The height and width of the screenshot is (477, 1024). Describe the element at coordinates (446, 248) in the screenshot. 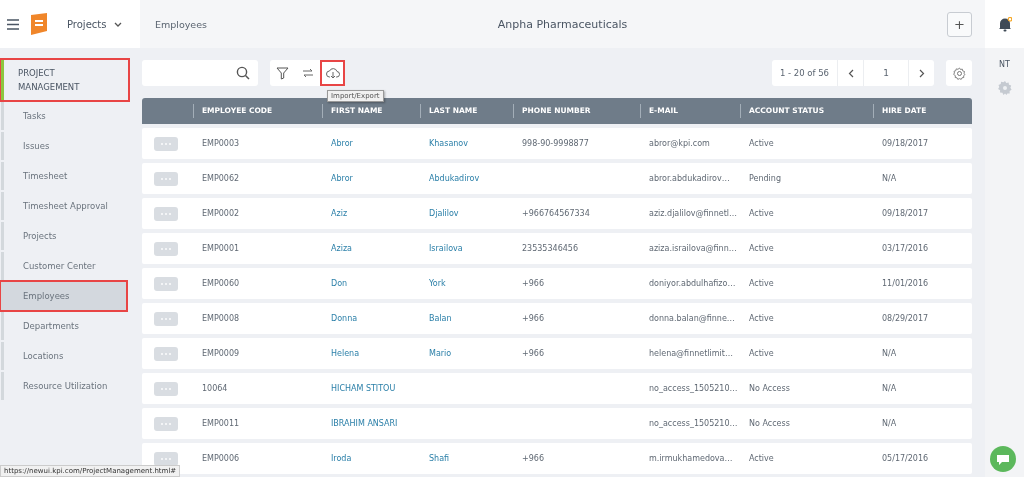

I see `name-link: Israilova` at that location.